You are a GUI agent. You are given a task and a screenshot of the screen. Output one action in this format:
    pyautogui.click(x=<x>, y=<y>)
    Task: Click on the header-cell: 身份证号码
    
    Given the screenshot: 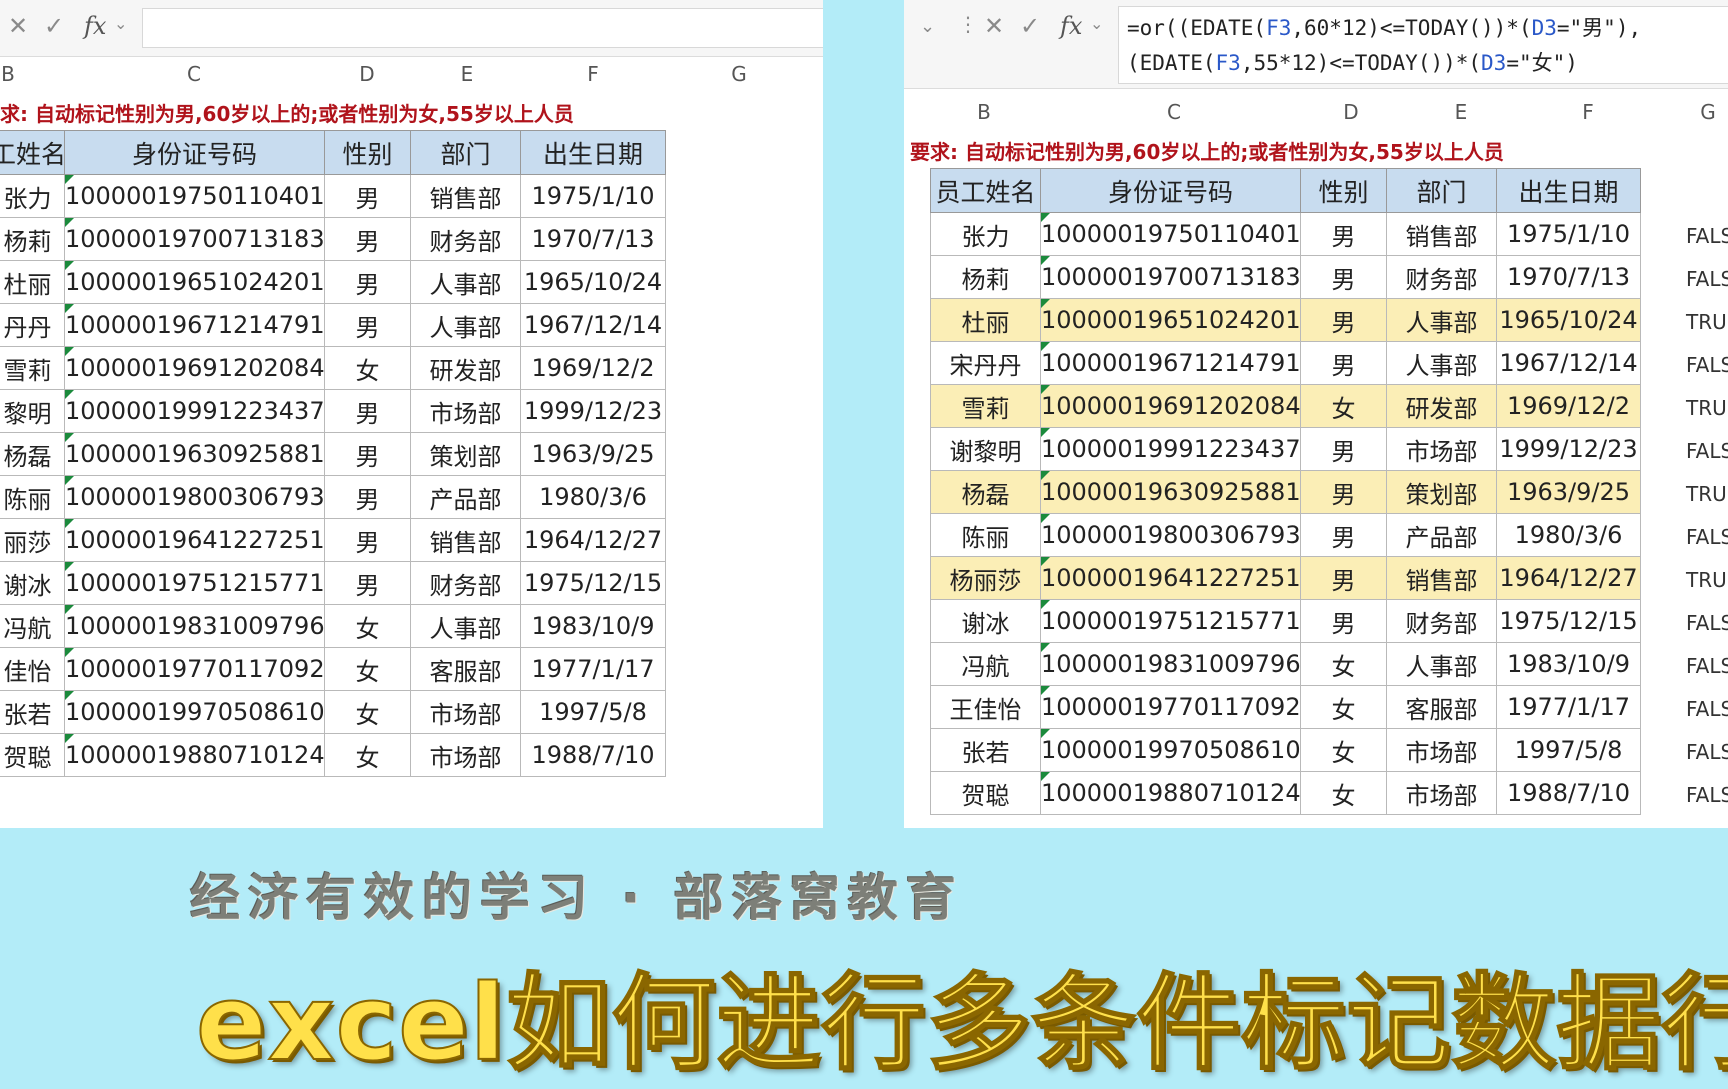 What is the action you would take?
    pyautogui.click(x=194, y=152)
    